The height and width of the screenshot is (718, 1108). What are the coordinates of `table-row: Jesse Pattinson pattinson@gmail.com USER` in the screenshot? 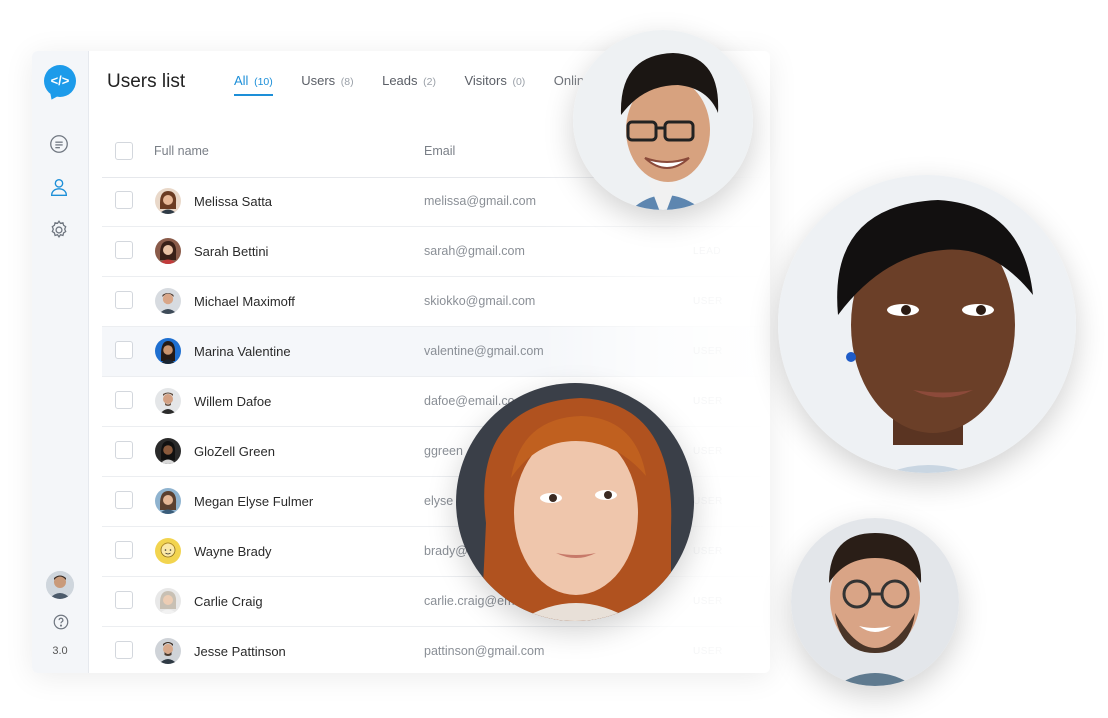 It's located at (436, 650).